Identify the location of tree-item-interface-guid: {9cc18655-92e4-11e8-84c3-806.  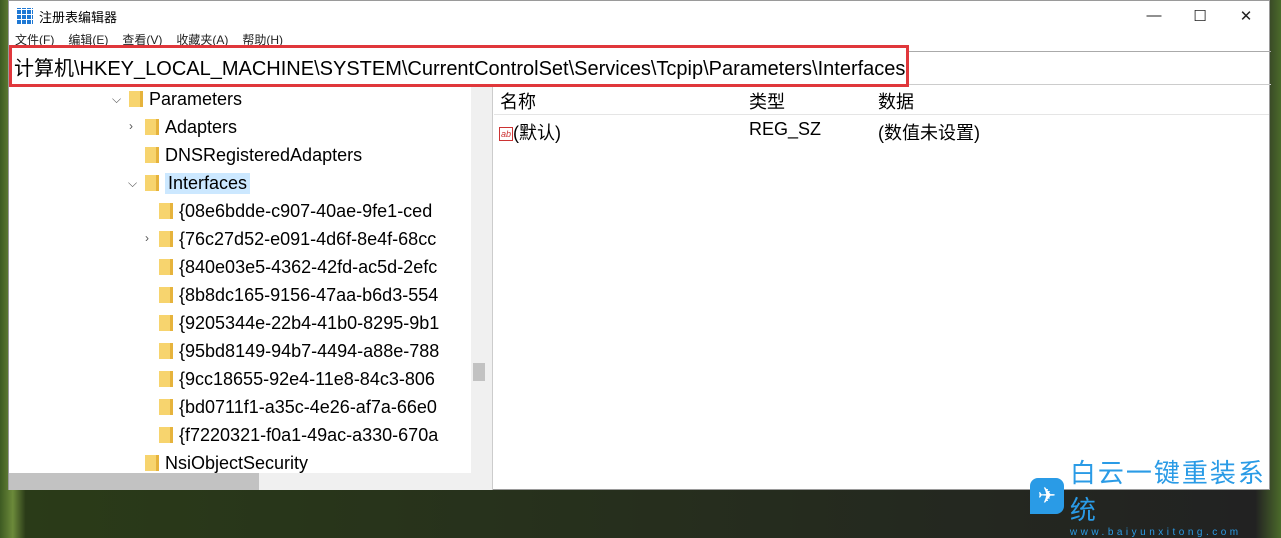
(297, 379).